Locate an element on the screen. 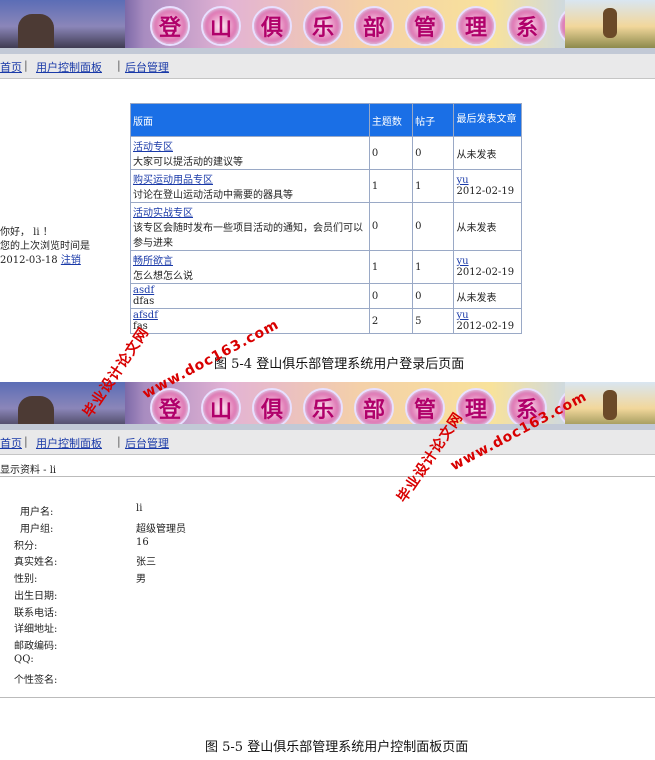 This screenshot has width=655, height=760. profile-heading: 显示资料 - li is located at coordinates (28, 470).